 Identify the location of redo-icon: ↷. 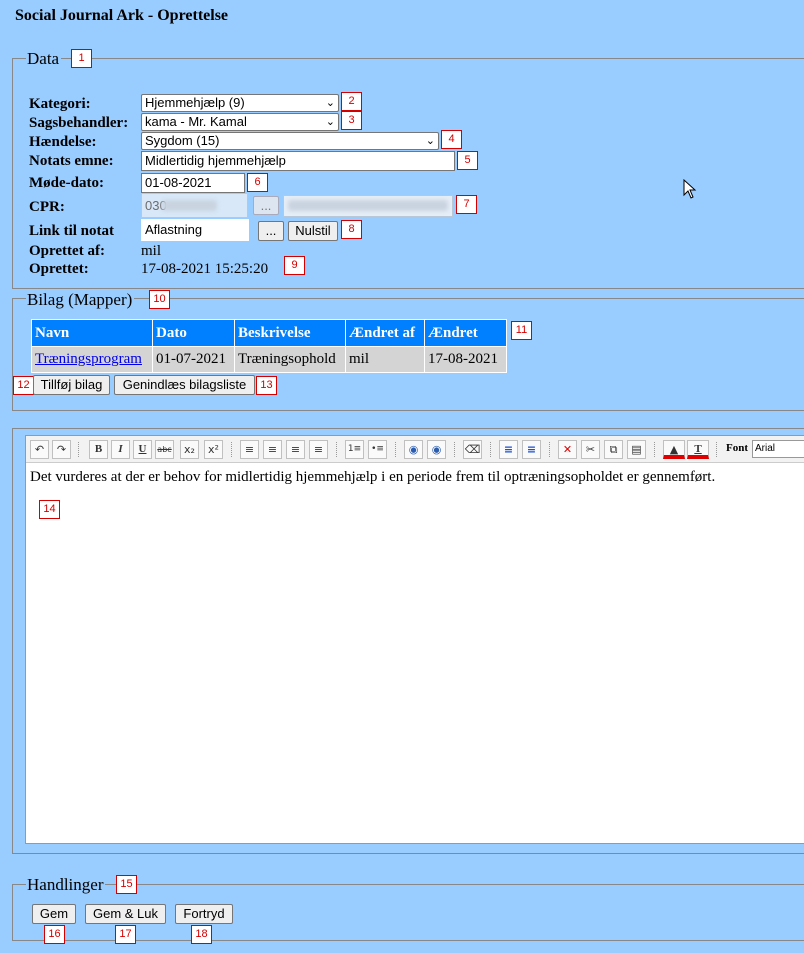
(61, 449).